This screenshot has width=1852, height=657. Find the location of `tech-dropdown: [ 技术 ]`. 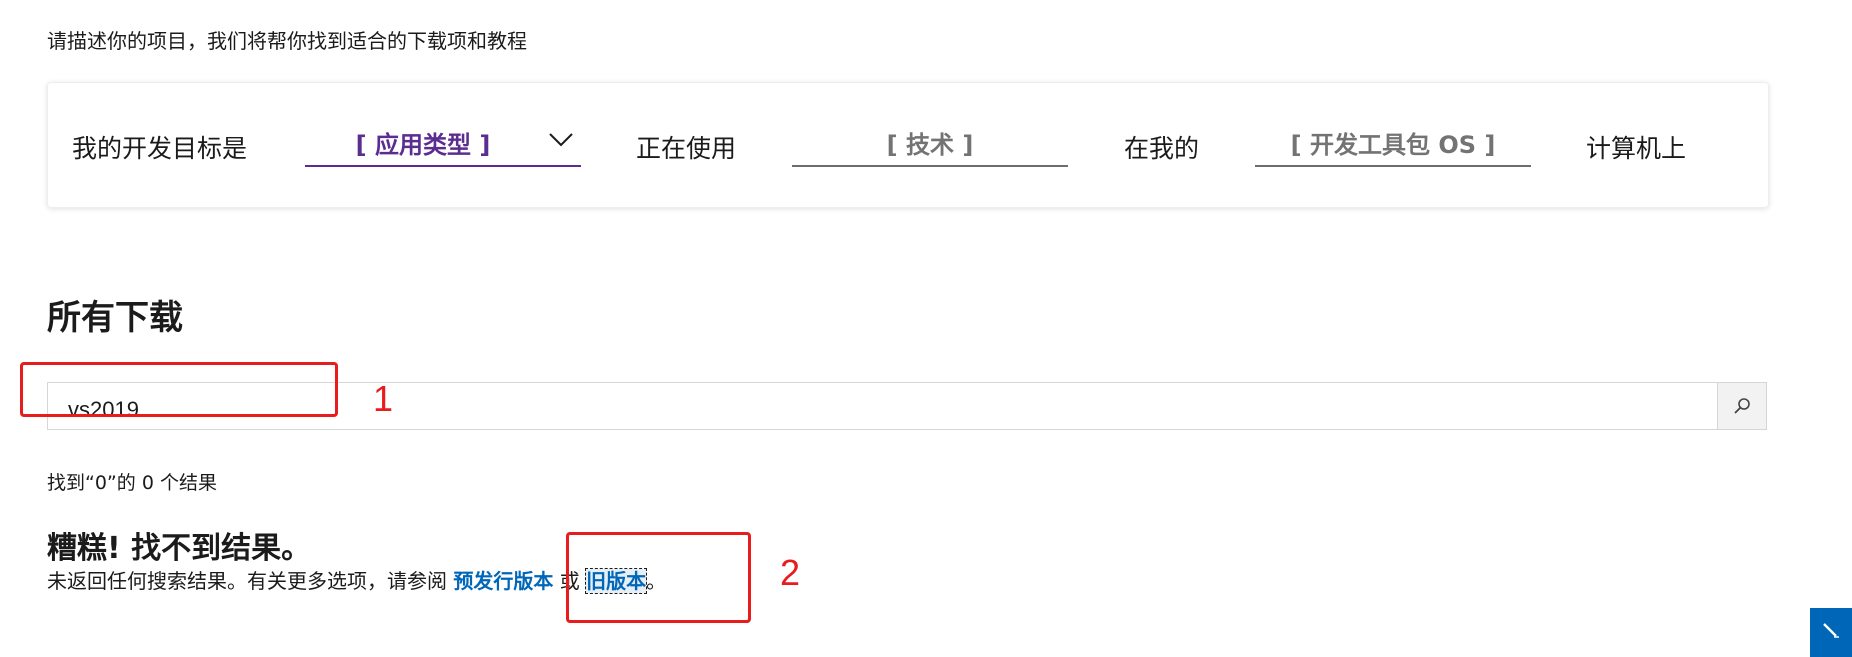

tech-dropdown: [ 技术 ] is located at coordinates (930, 144).